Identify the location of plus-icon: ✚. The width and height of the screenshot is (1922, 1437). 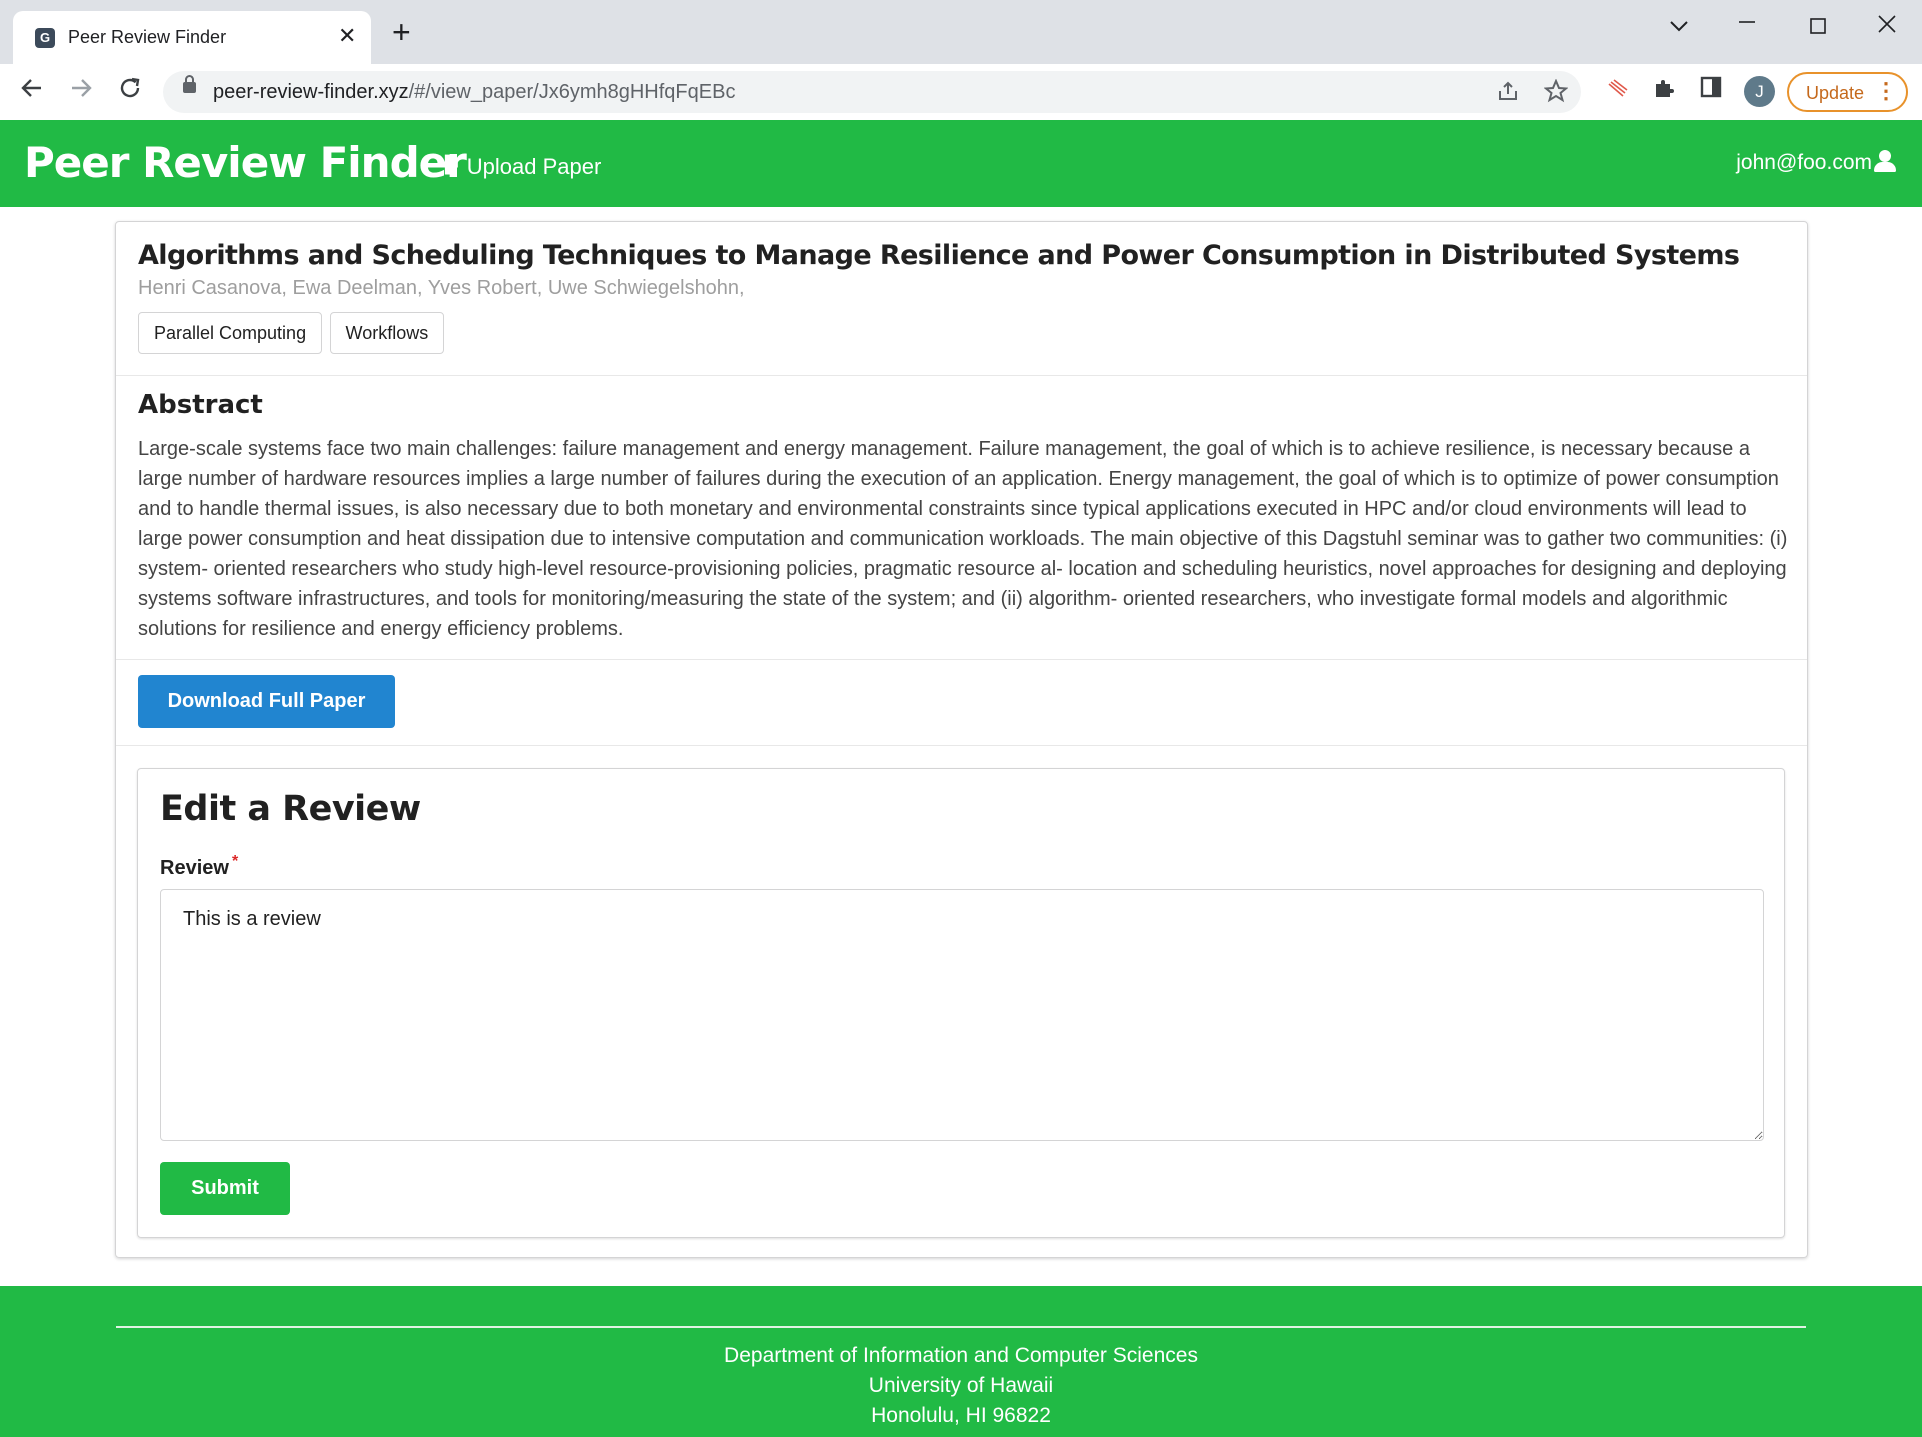
(448, 165).